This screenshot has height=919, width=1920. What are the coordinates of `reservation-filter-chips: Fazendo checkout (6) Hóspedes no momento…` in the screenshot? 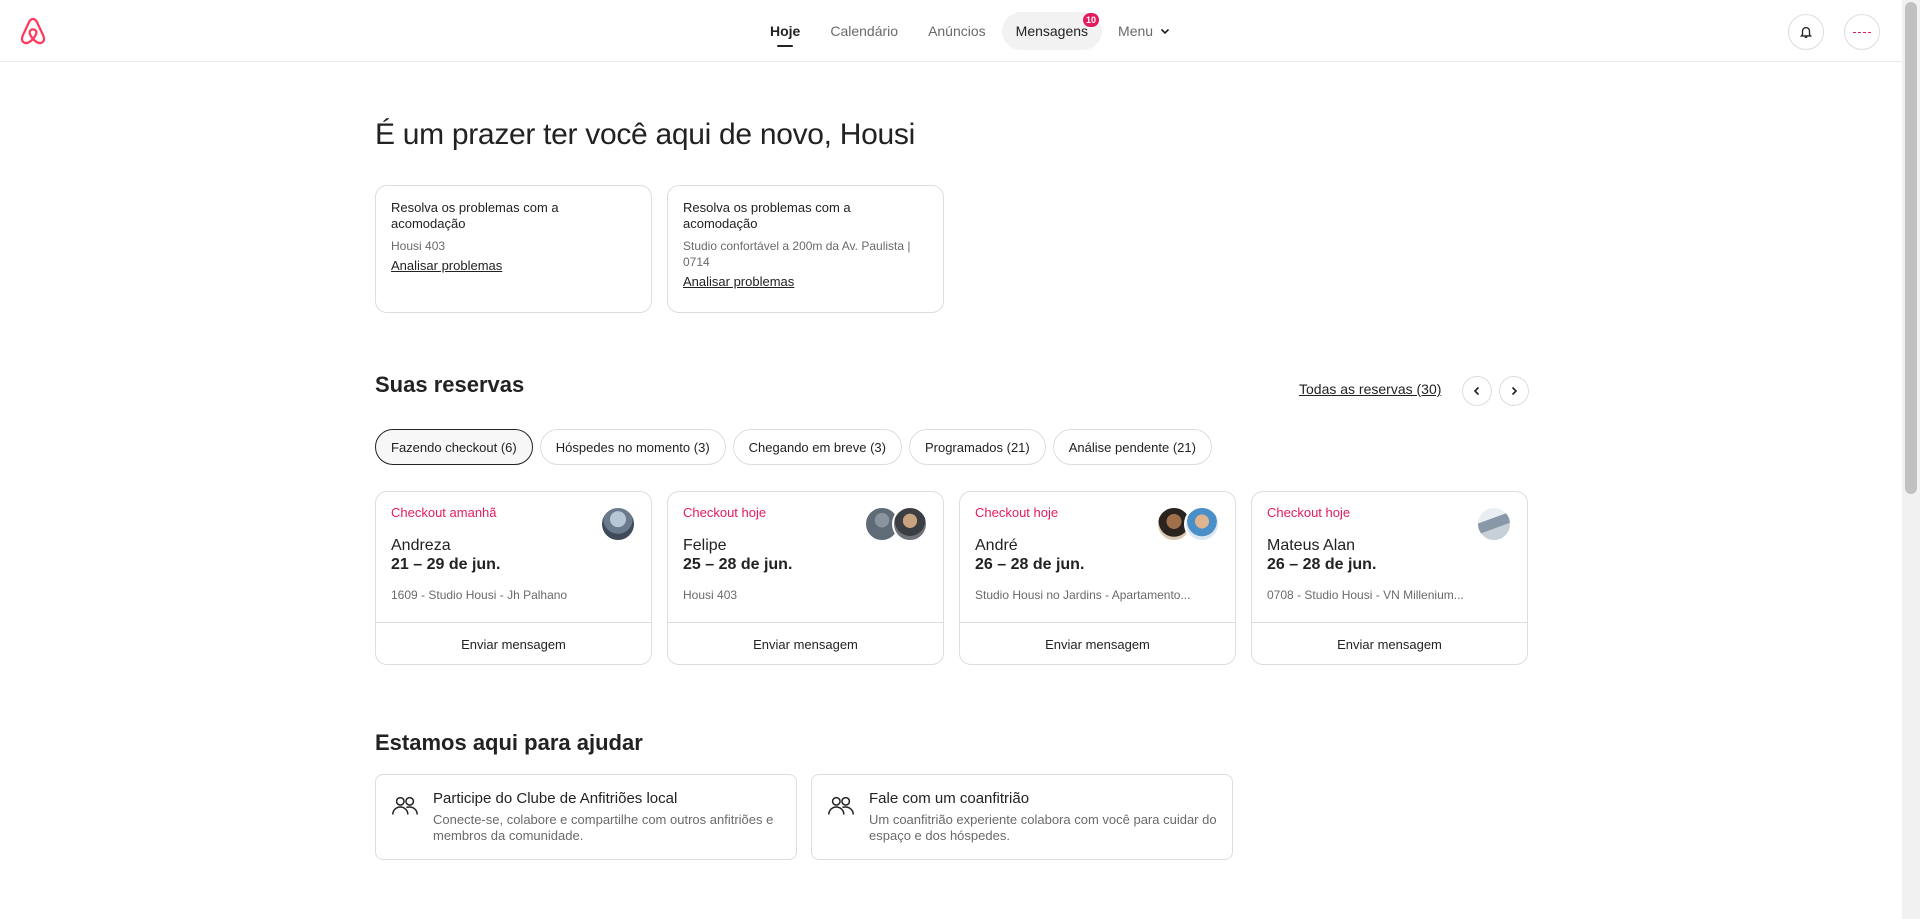 It's located at (793, 447).